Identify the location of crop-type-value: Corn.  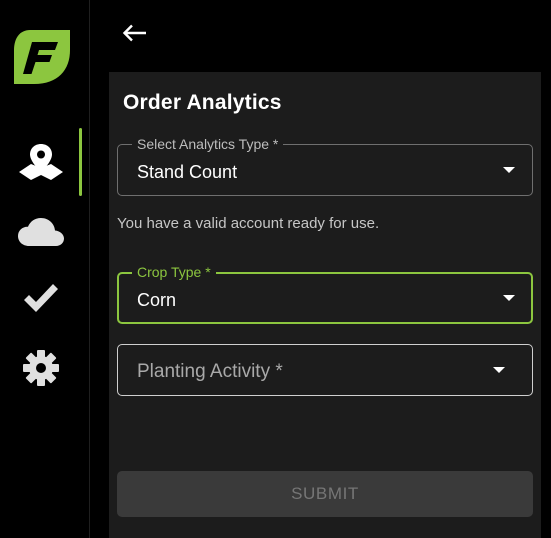
(157, 300).